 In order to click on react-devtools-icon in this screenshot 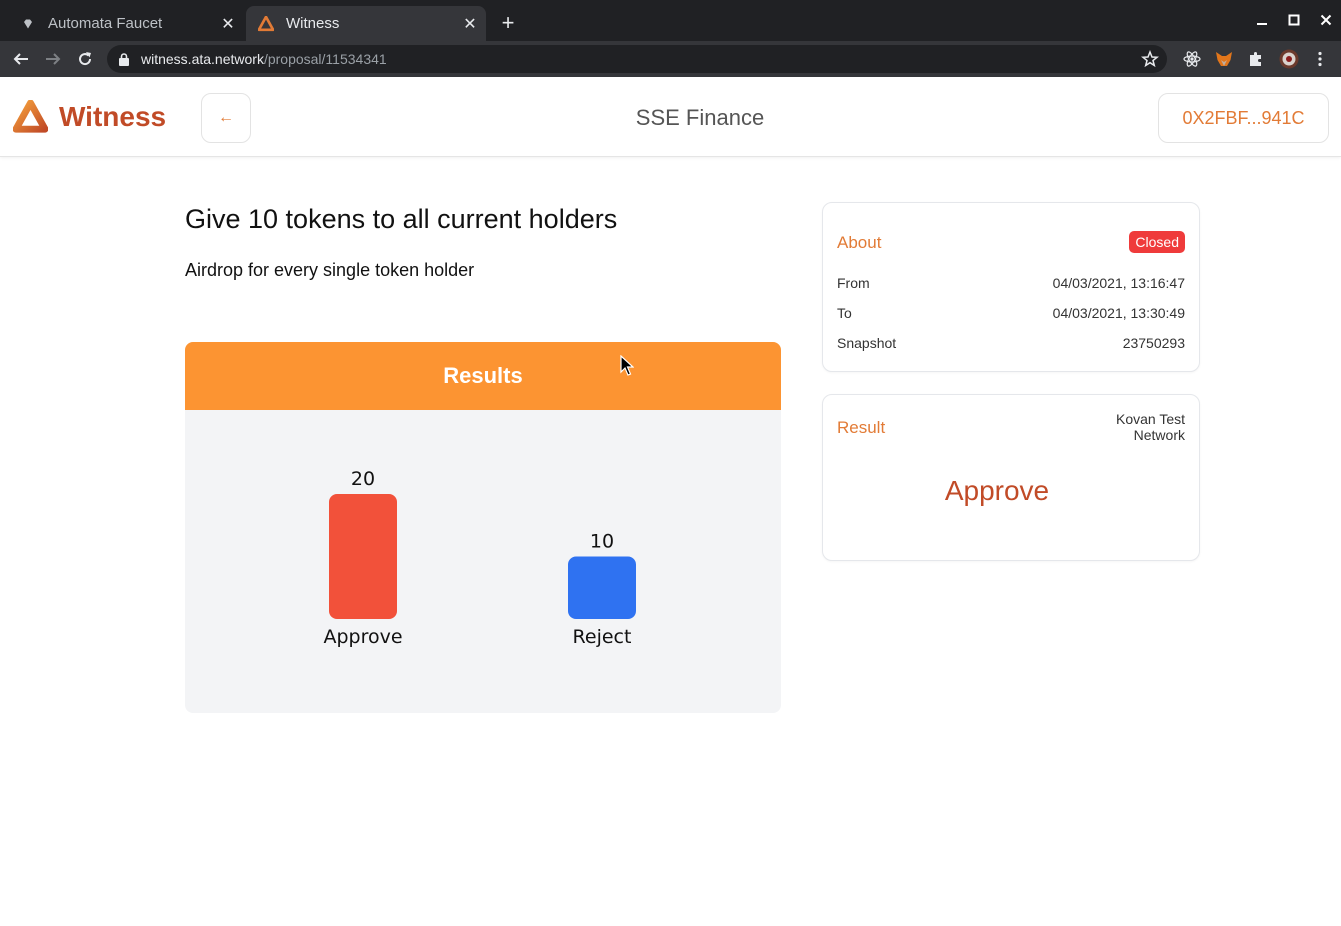, I will do `click(1192, 59)`.